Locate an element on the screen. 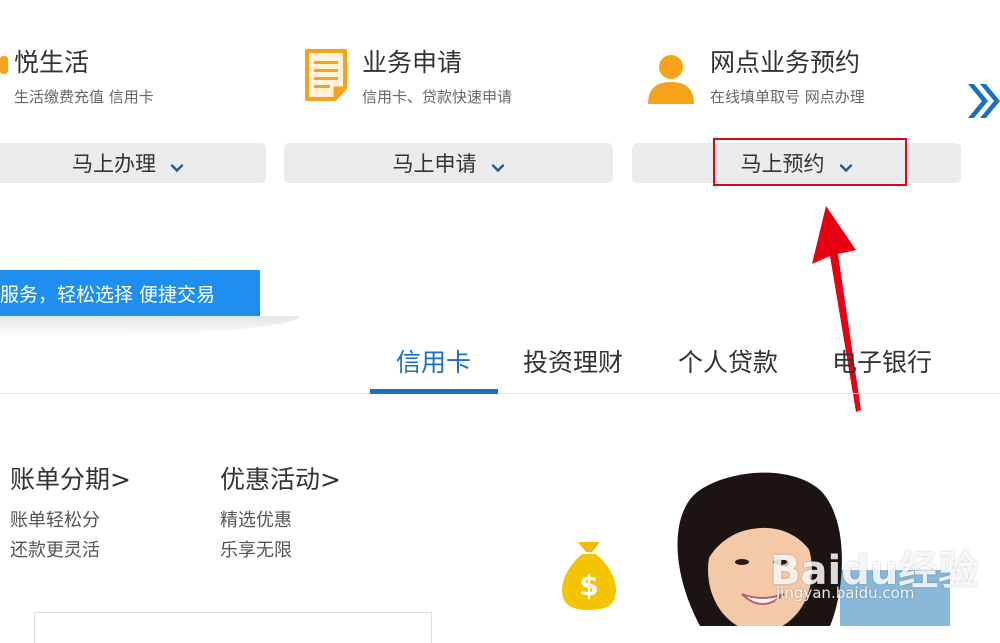 This screenshot has height=643, width=1000. apply-now-label: 马上申请 is located at coordinates (434, 164).